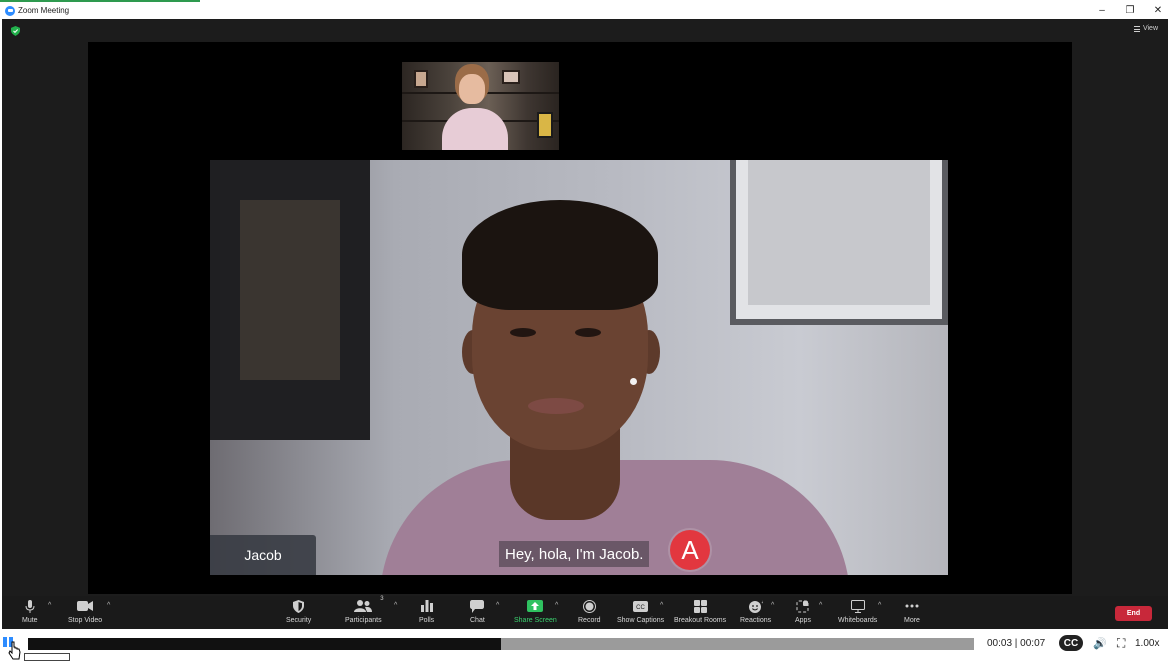 Image resolution: width=1172 pixels, height=661 pixels. Describe the element at coordinates (472, 89) in the screenshot. I see `participant-head` at that location.